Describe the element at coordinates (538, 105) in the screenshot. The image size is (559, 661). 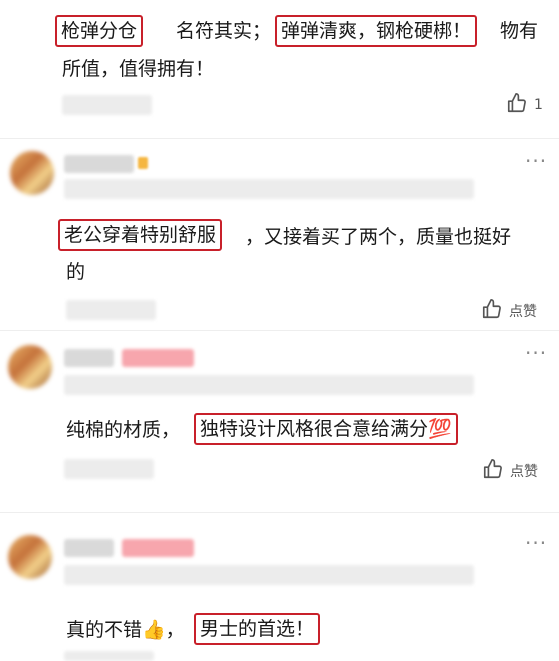
I see `like-count: 1` at that location.